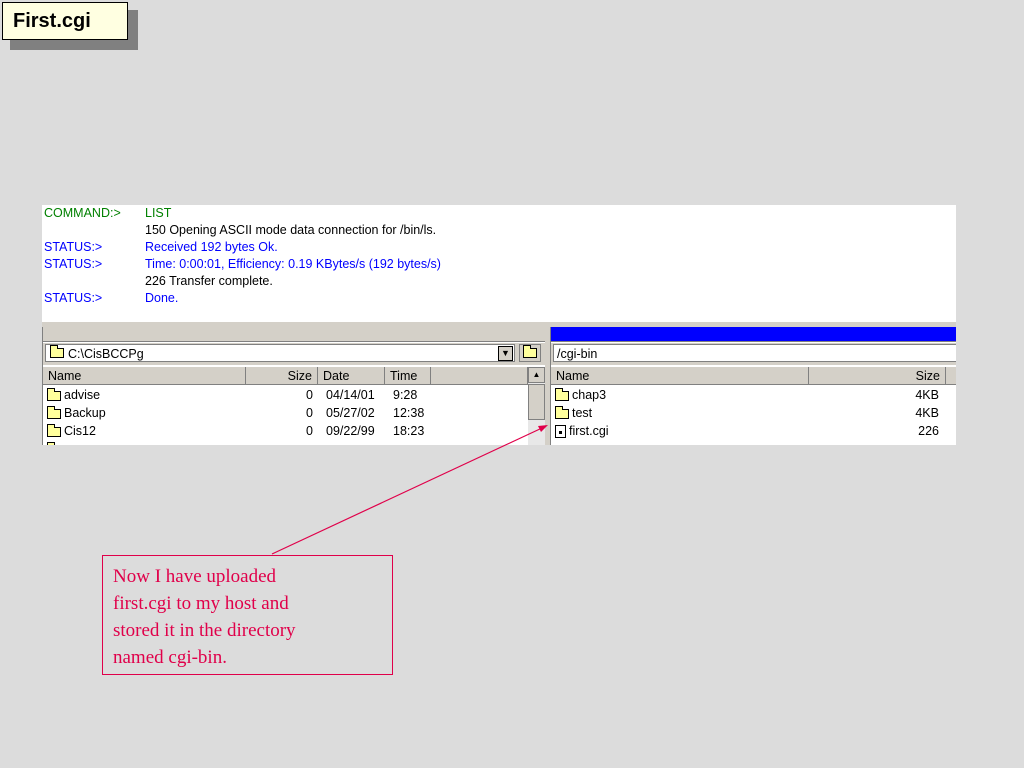 The height and width of the screenshot is (768, 1024). Describe the element at coordinates (158, 213) in the screenshot. I see `log-text: LIST` at that location.